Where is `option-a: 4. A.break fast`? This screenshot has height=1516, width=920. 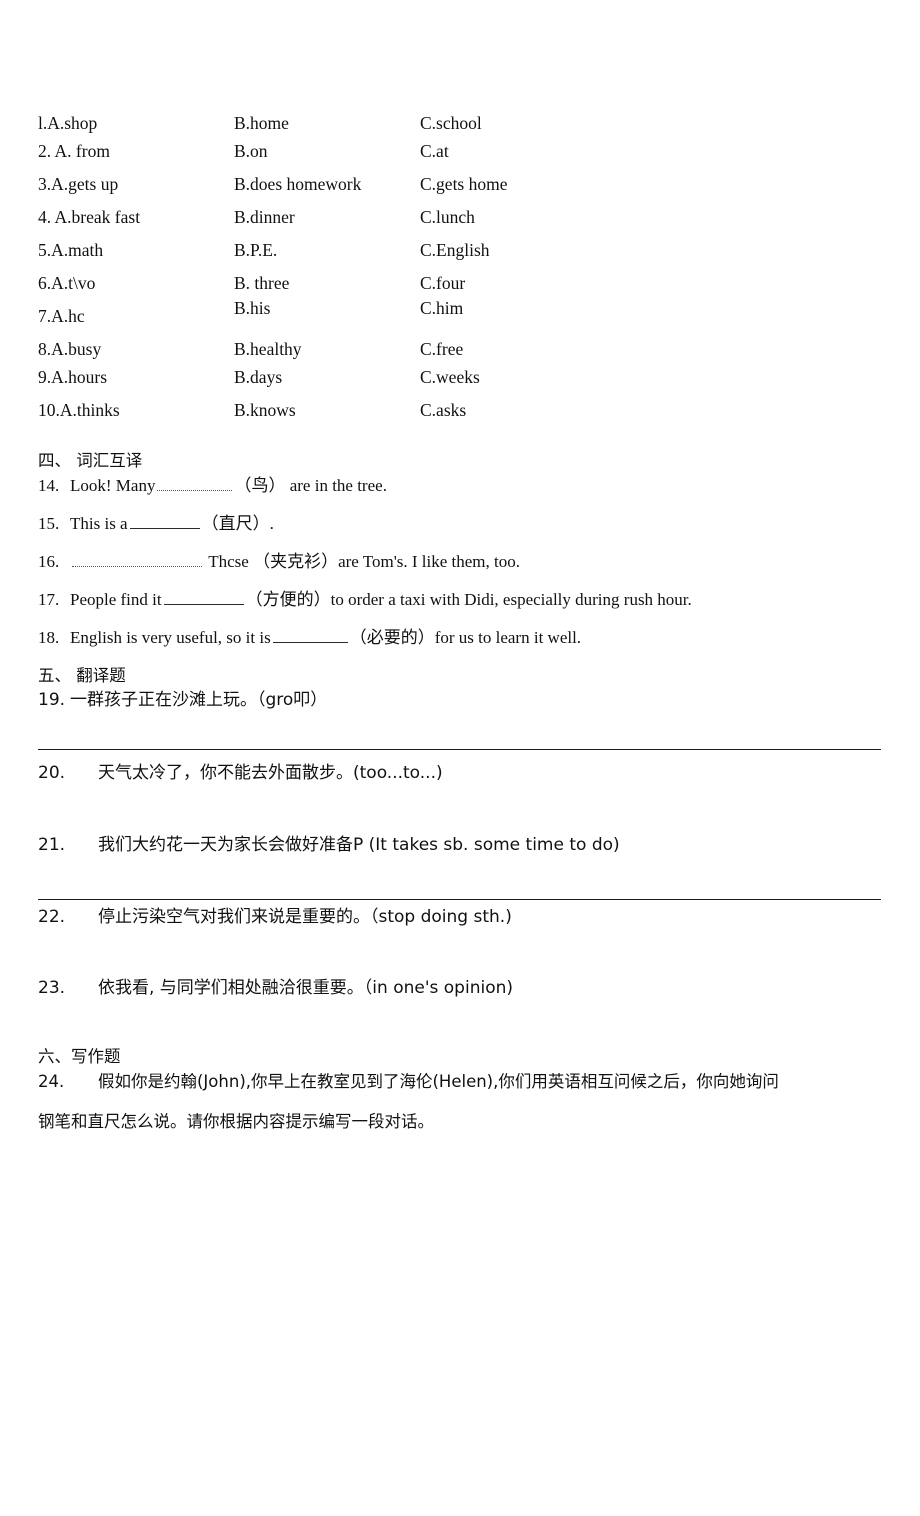
option-a: 4. A.break fast is located at coordinates (89, 217).